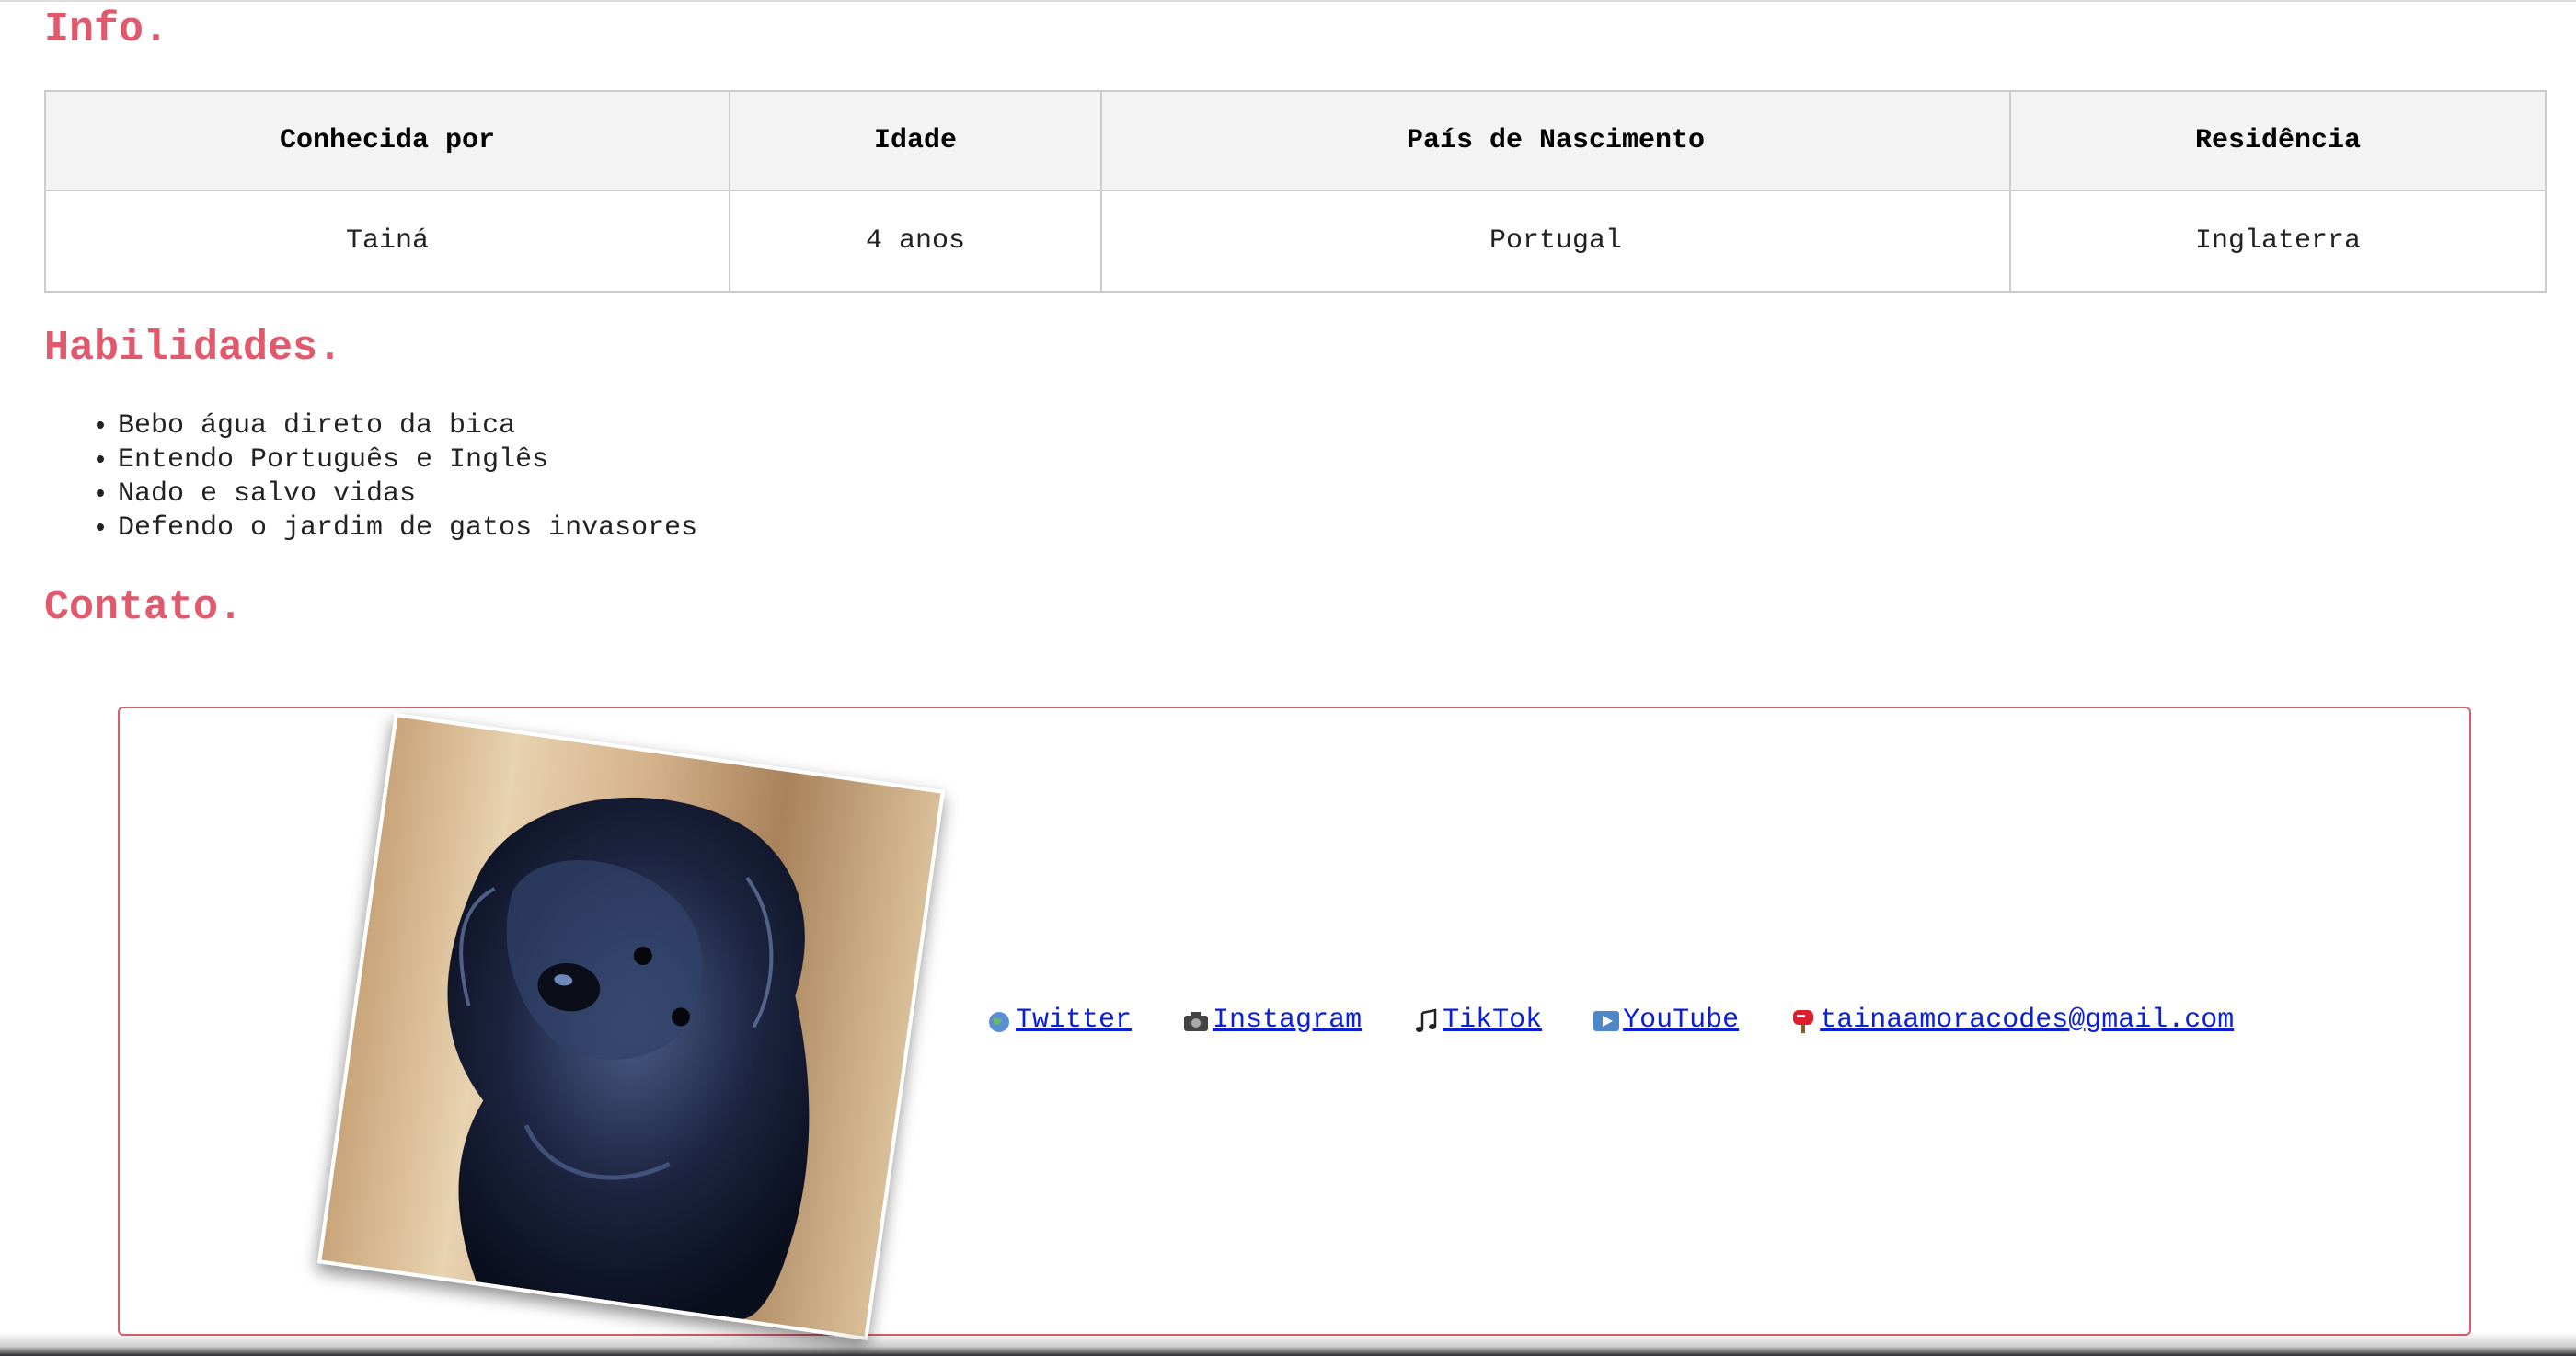 Image resolution: width=2576 pixels, height=1356 pixels. Describe the element at coordinates (2028, 1020) in the screenshot. I see `email-label: tainaamoracodes@gmail.com` at that location.